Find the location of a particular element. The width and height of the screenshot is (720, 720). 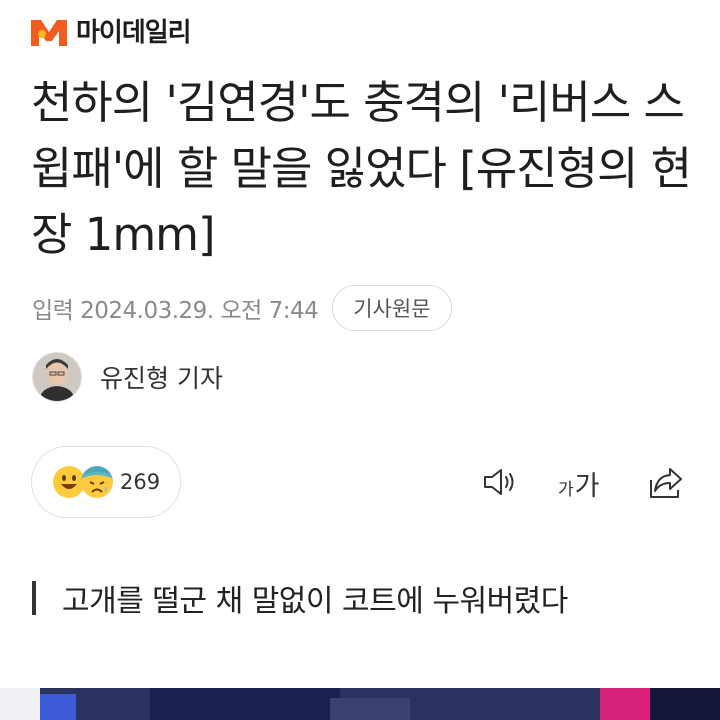

article-photo-image is located at coordinates (360, 704).